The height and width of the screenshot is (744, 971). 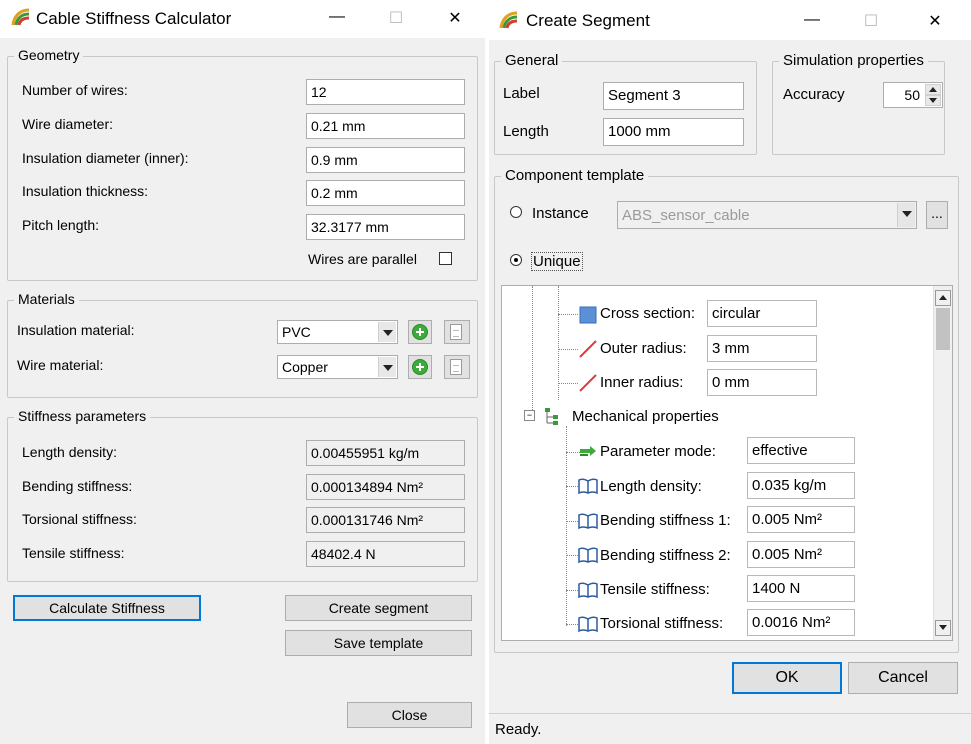 What do you see at coordinates (385, 227) in the screenshot?
I see `pitch-length-field: 32.3177 mm` at bounding box center [385, 227].